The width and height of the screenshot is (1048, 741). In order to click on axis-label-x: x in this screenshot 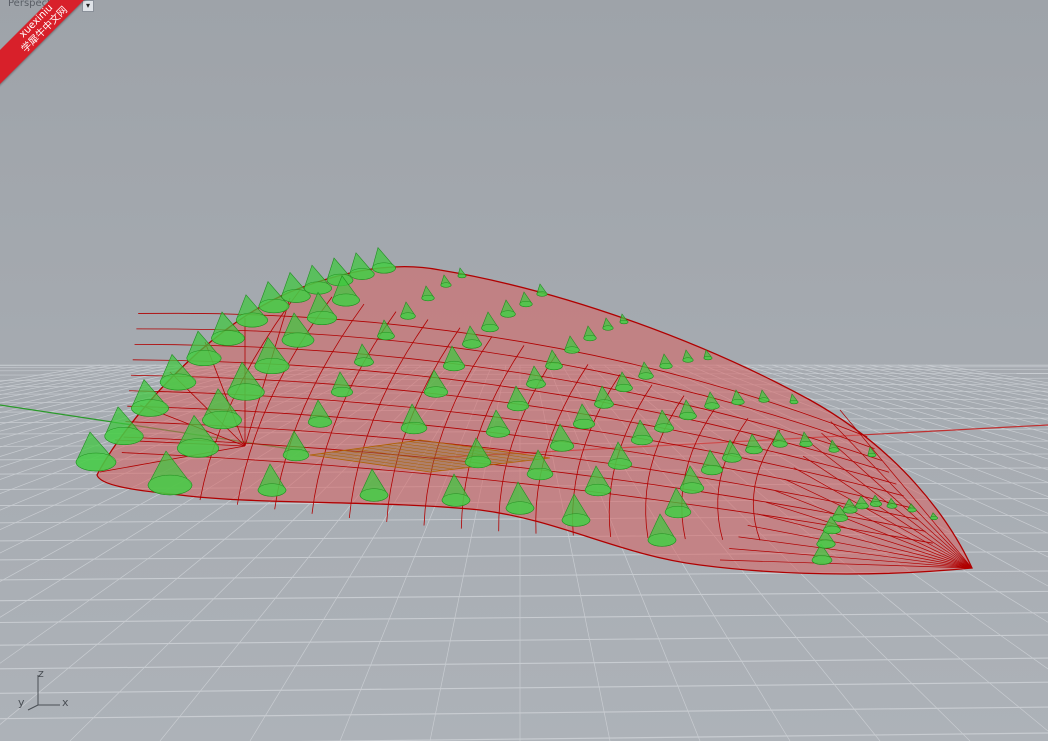, I will do `click(65, 702)`.